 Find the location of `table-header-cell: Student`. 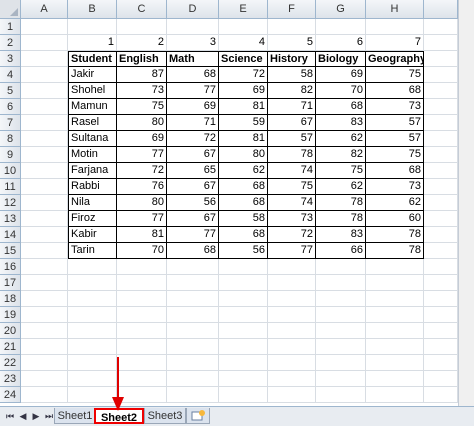

table-header-cell: Student is located at coordinates (92, 59).